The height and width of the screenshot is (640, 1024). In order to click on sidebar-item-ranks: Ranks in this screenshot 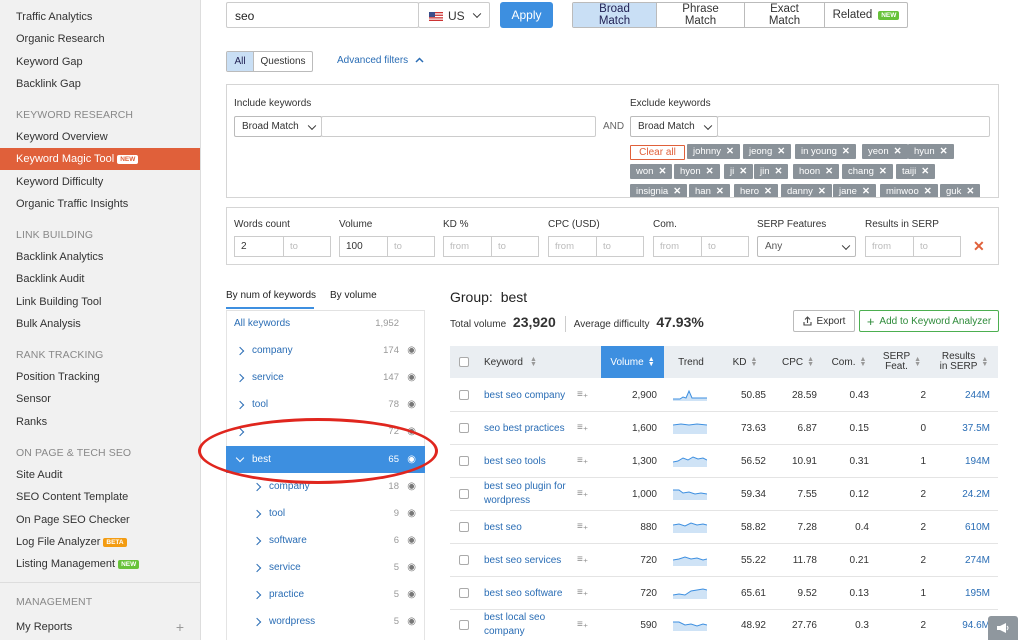, I will do `click(100, 422)`.